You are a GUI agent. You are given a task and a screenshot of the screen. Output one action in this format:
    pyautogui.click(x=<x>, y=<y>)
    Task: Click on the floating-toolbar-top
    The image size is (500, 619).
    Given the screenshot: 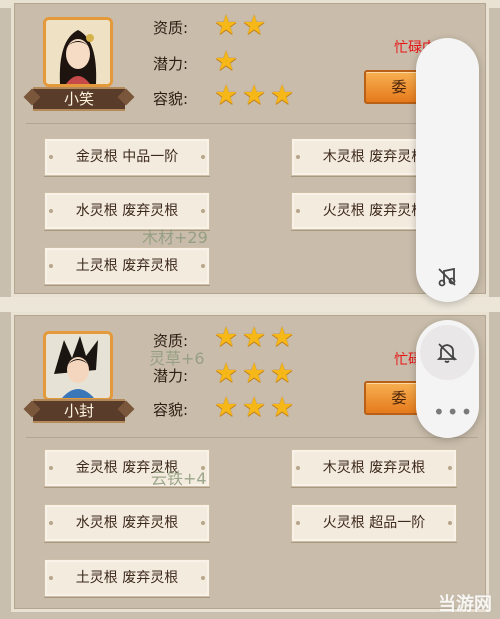 What is the action you would take?
    pyautogui.click(x=447, y=170)
    